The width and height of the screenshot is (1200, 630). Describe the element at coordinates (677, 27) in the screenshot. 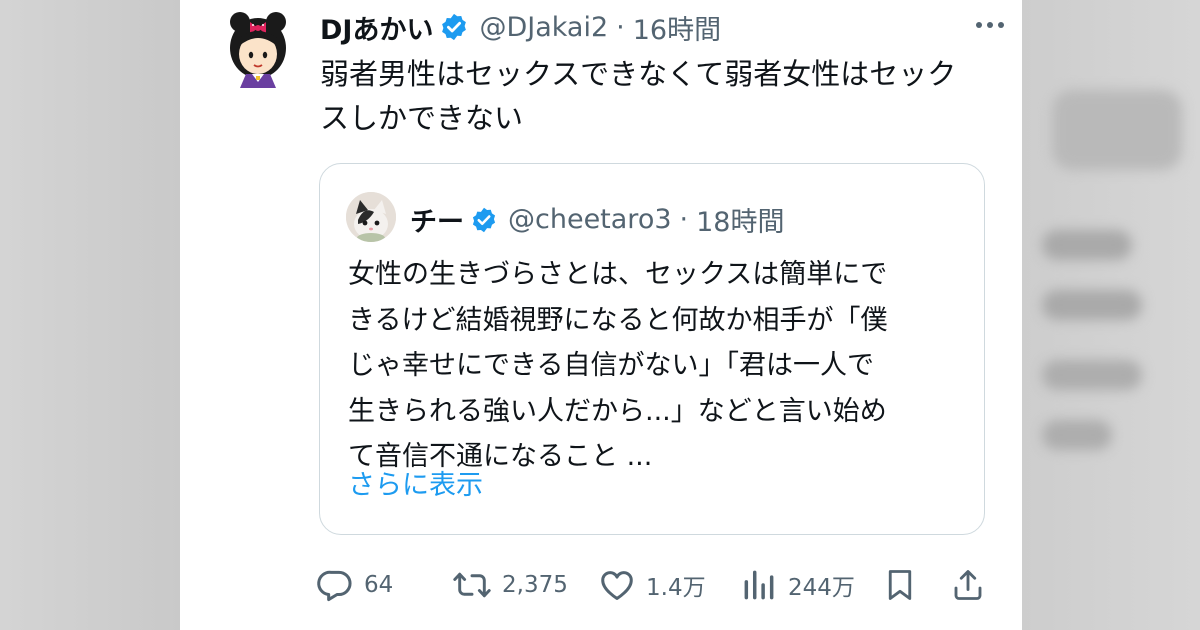

I see `tweet-time: 16時間` at that location.